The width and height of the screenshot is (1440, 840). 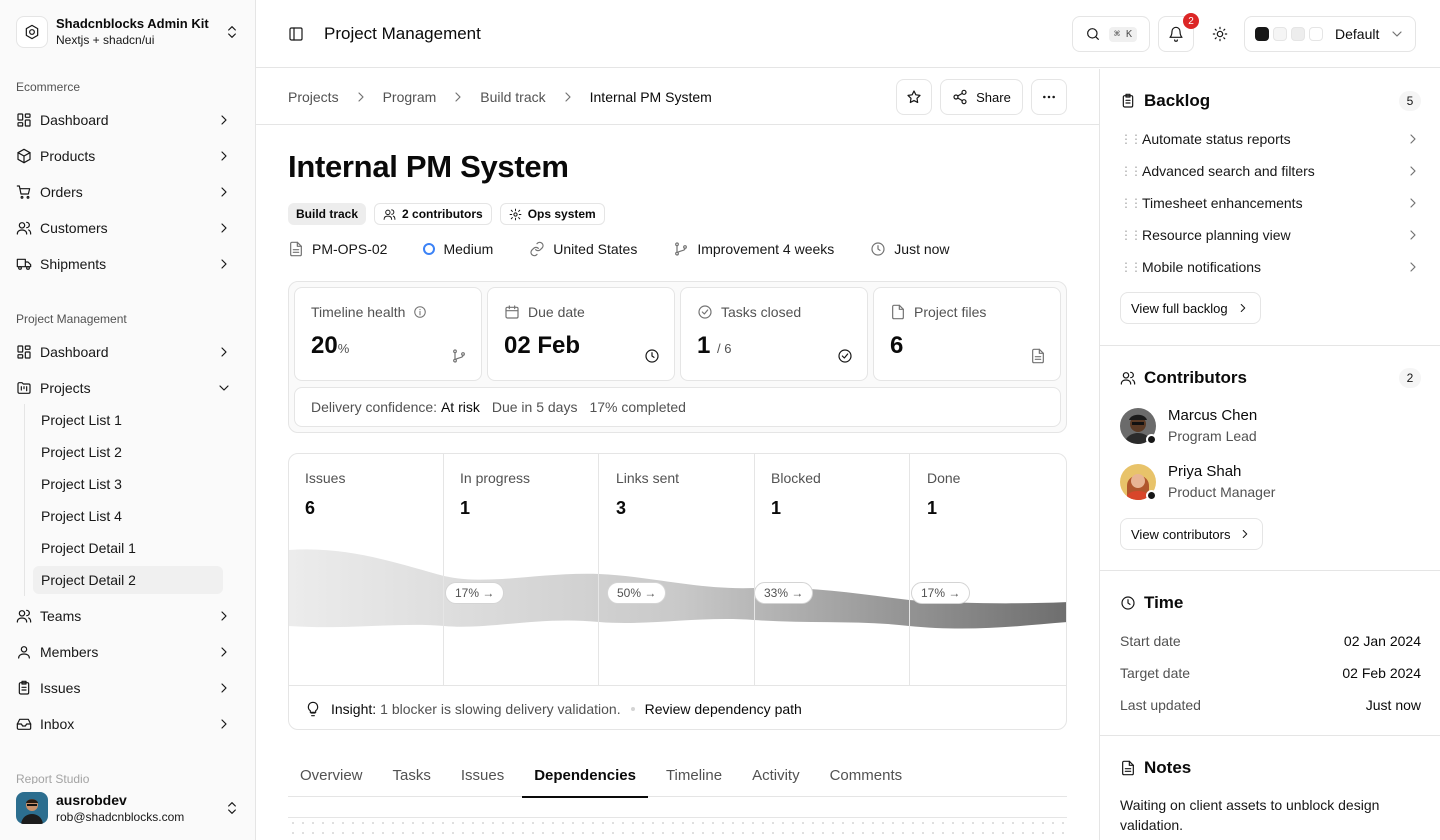 I want to click on sidebar-item-pm-dashboard: Dashboard, so click(x=128, y=352).